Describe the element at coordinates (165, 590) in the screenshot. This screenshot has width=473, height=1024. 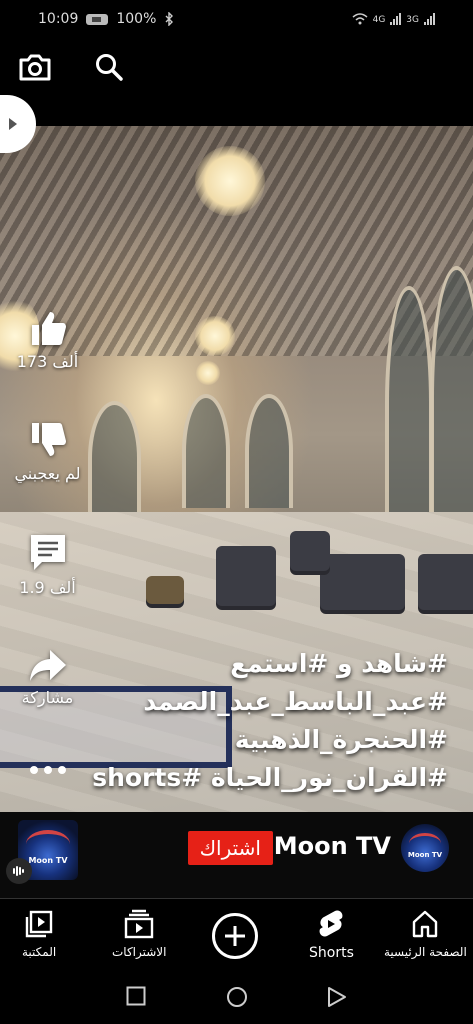
I see `side-table` at that location.